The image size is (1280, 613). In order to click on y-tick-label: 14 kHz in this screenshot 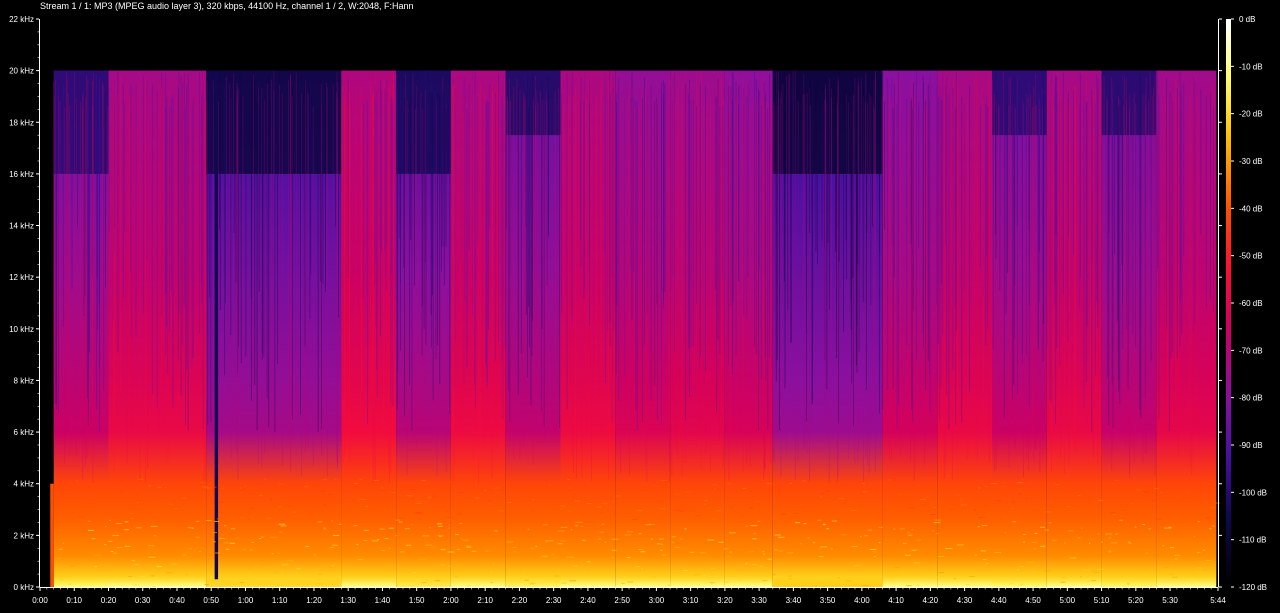, I will do `click(21, 226)`.